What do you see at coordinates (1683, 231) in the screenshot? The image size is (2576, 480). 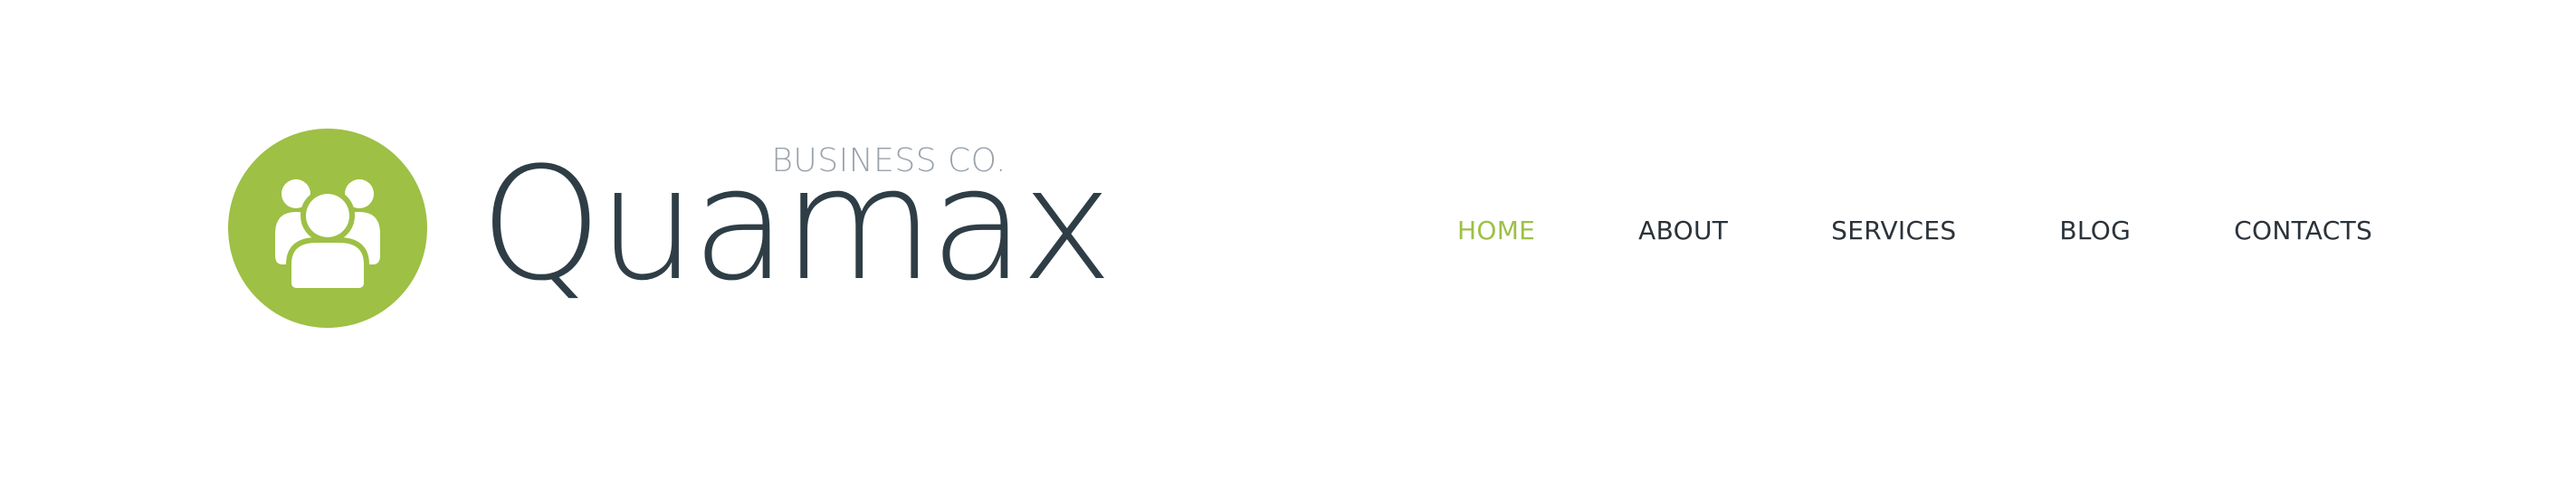 I see `nav-item-about: ABOUT` at bounding box center [1683, 231].